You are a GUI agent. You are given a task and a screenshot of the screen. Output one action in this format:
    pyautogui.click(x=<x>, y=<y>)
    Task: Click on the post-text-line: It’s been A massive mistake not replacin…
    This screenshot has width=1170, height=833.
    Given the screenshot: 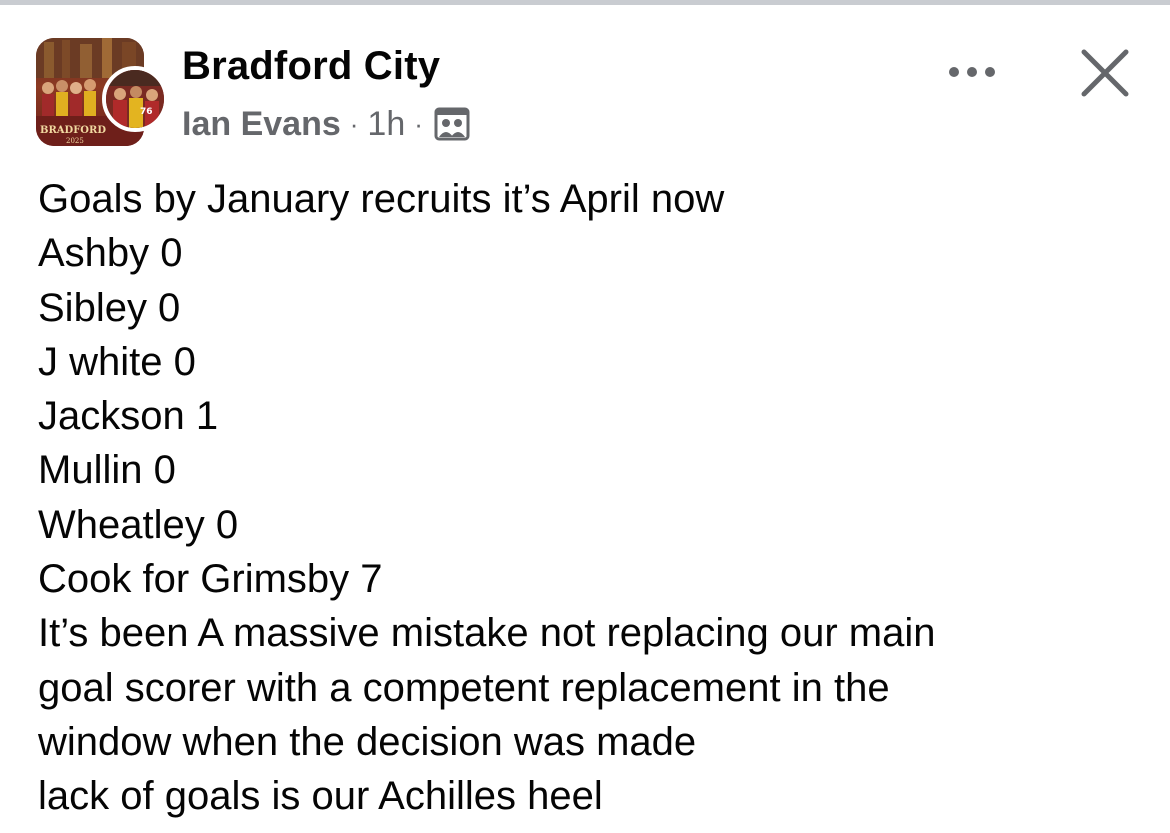 What is the action you would take?
    pyautogui.click(x=487, y=633)
    